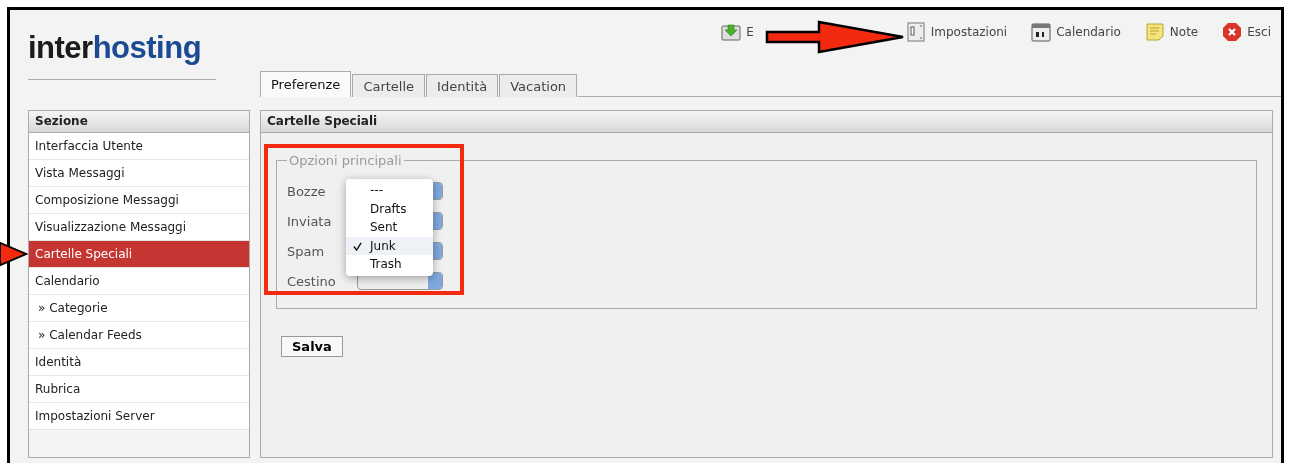 This screenshot has height=466, width=1292. Describe the element at coordinates (139, 389) in the screenshot. I see `sidebar-item: Rubrica` at that location.